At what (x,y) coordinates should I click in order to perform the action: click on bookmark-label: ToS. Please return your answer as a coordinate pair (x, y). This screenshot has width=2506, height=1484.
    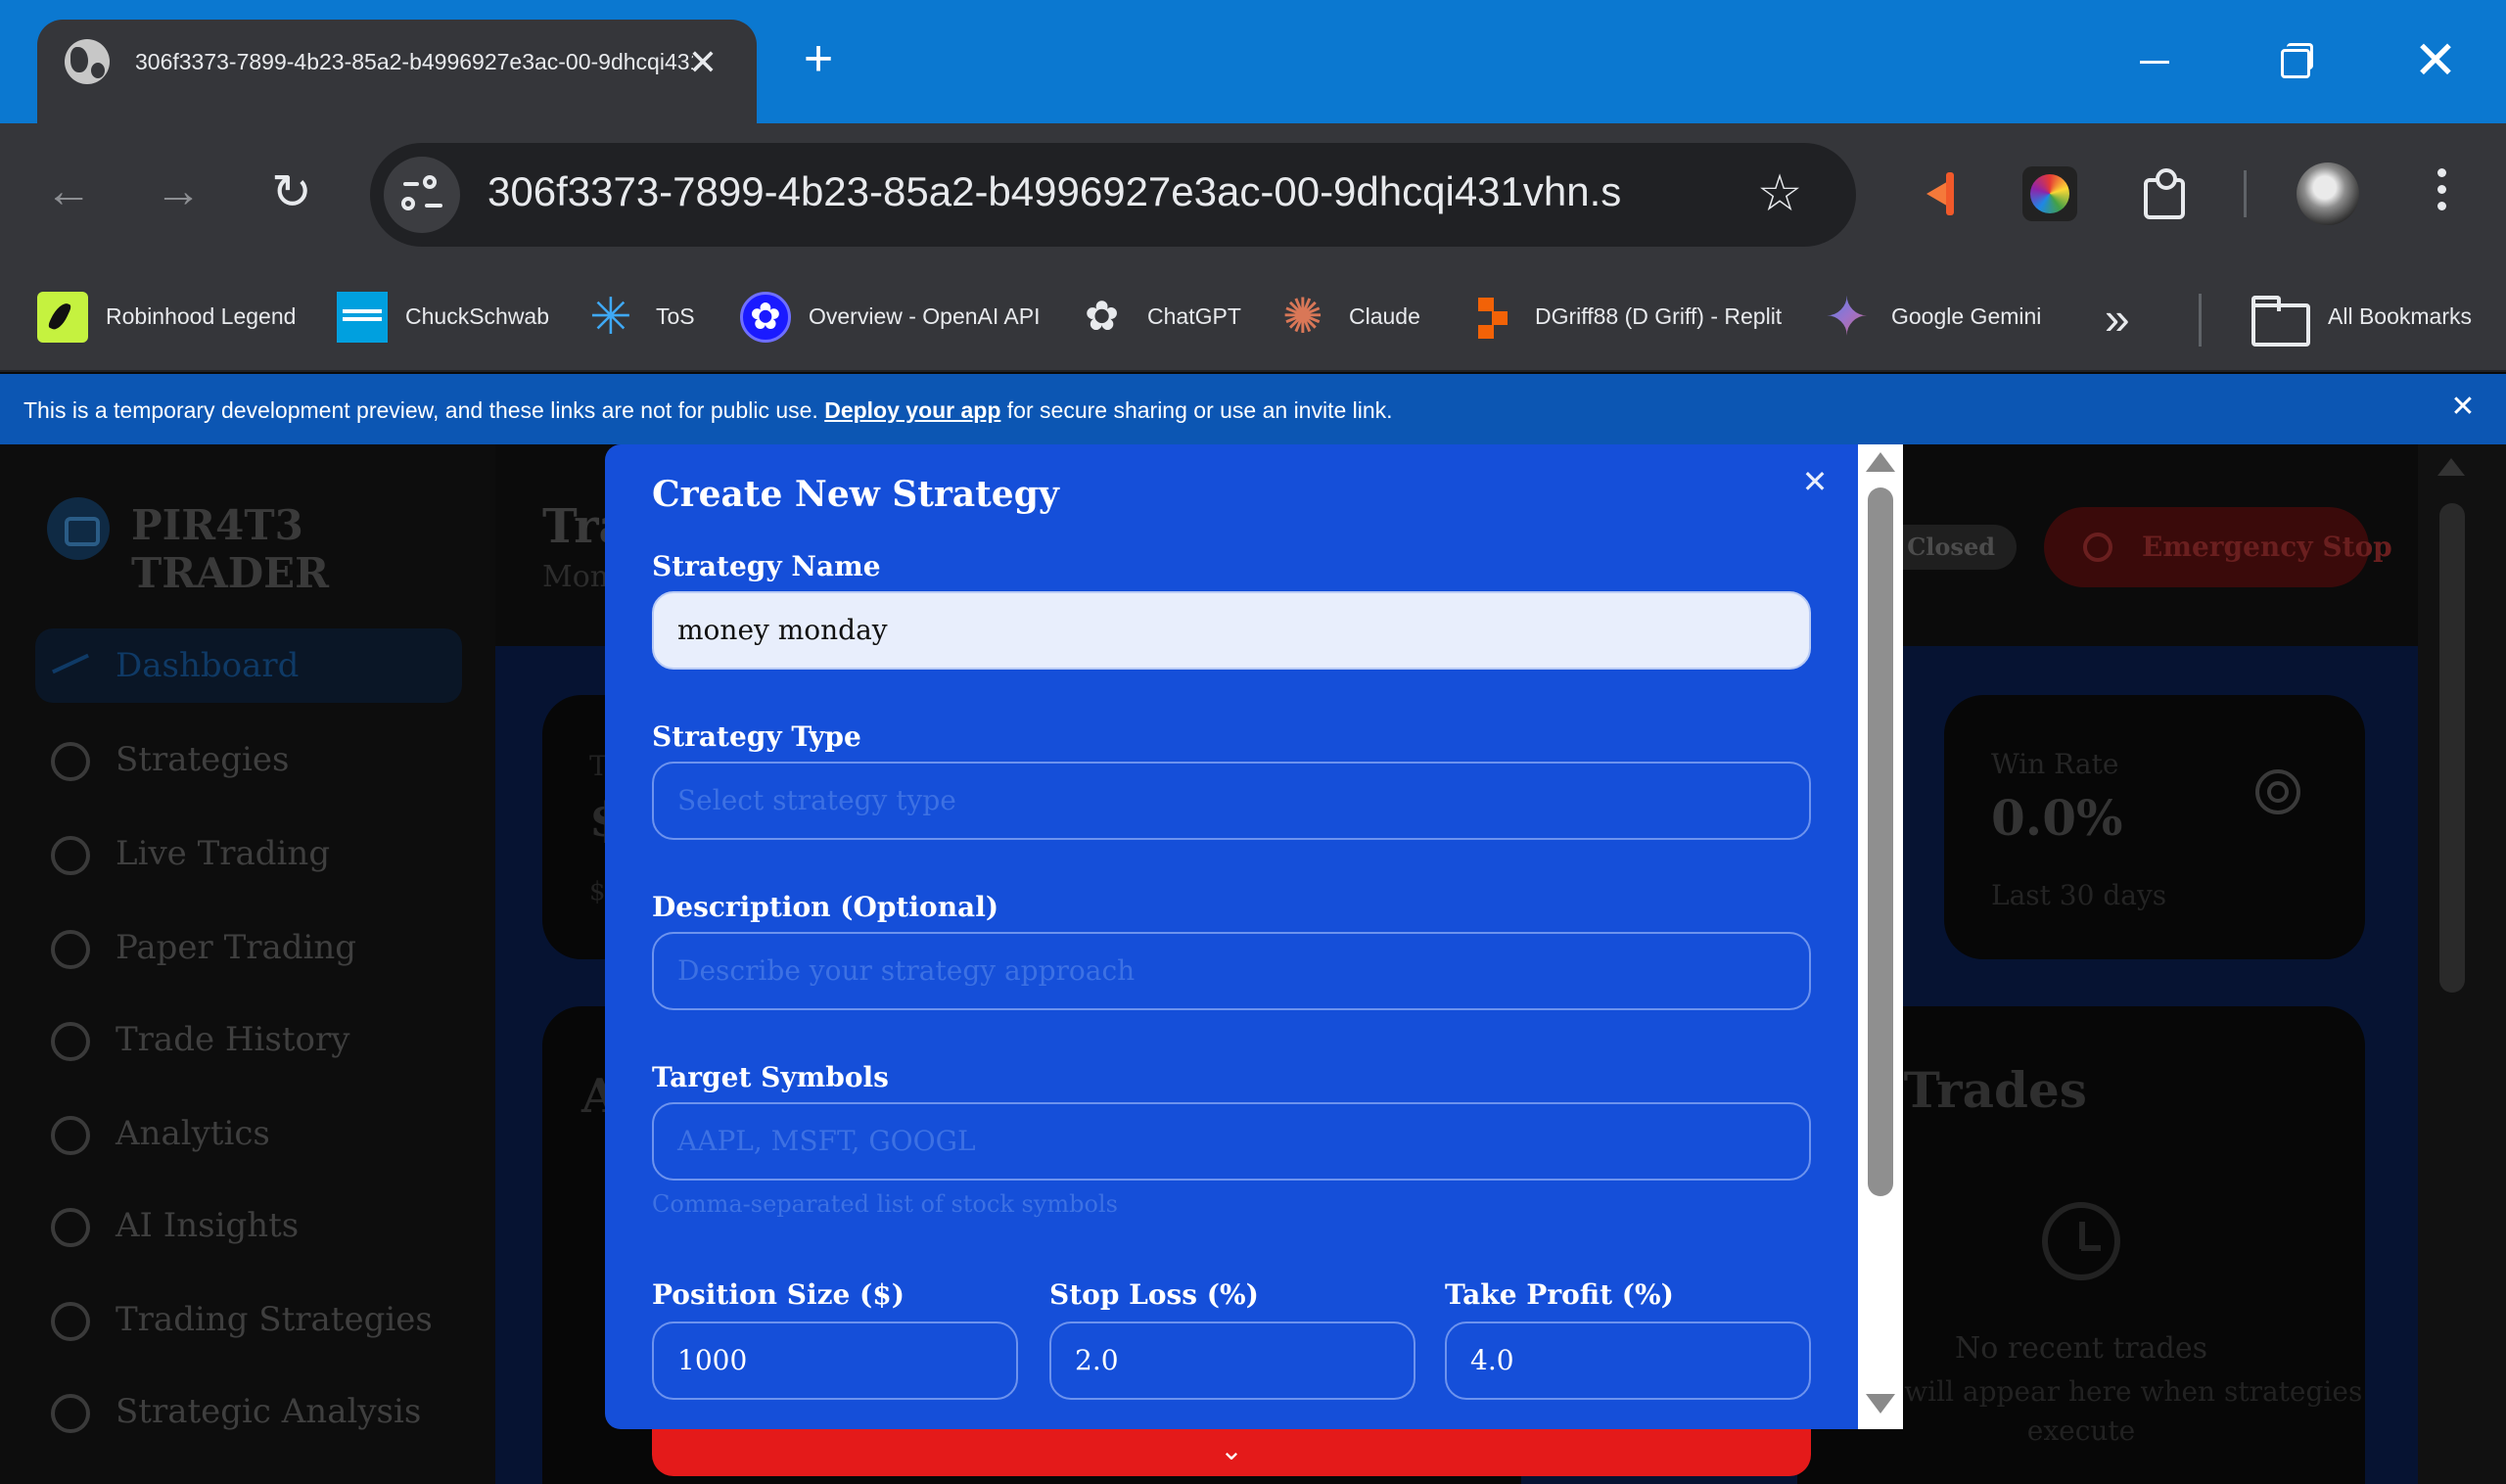
    Looking at the image, I should click on (675, 316).